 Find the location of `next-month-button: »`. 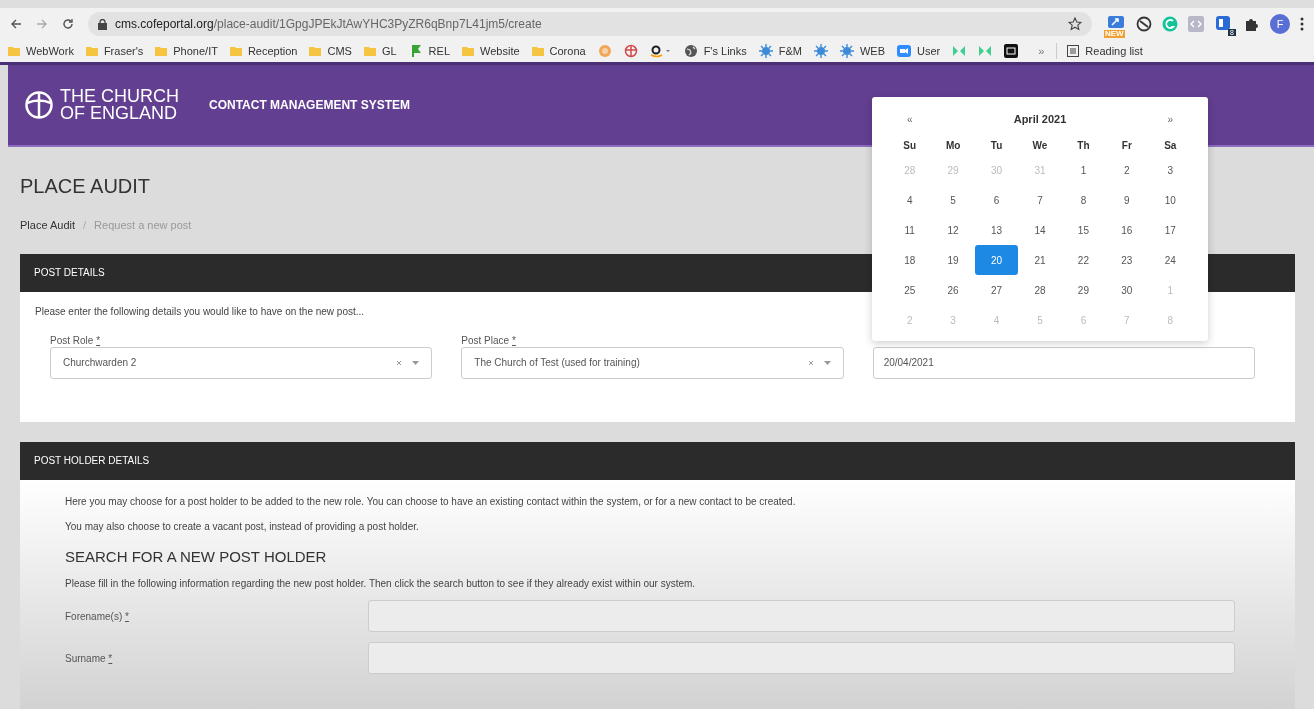

next-month-button: » is located at coordinates (1170, 119).